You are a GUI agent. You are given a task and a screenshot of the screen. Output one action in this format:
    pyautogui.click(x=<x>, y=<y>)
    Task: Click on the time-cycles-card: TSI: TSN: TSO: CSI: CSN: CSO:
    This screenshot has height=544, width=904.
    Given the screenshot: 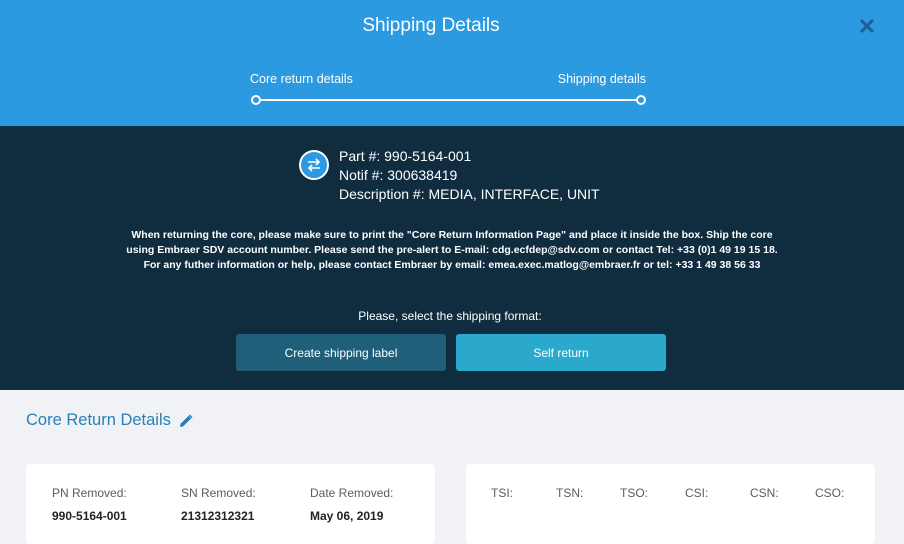 What is the action you would take?
    pyautogui.click(x=670, y=504)
    